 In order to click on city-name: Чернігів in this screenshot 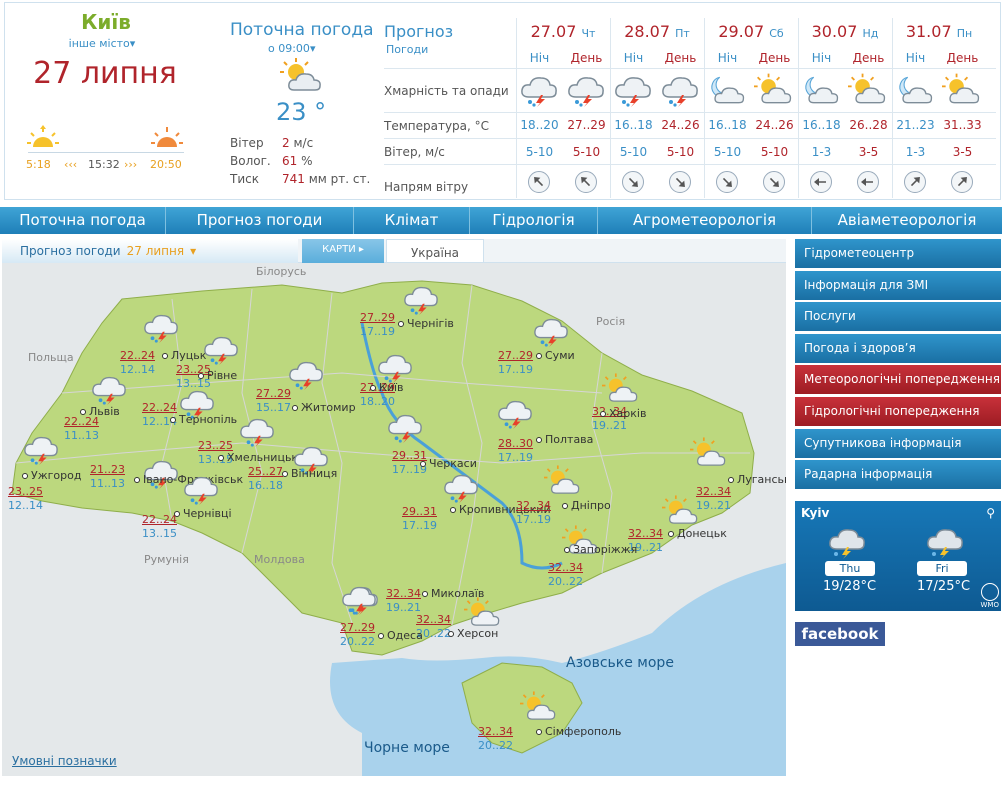, I will do `click(426, 323)`.